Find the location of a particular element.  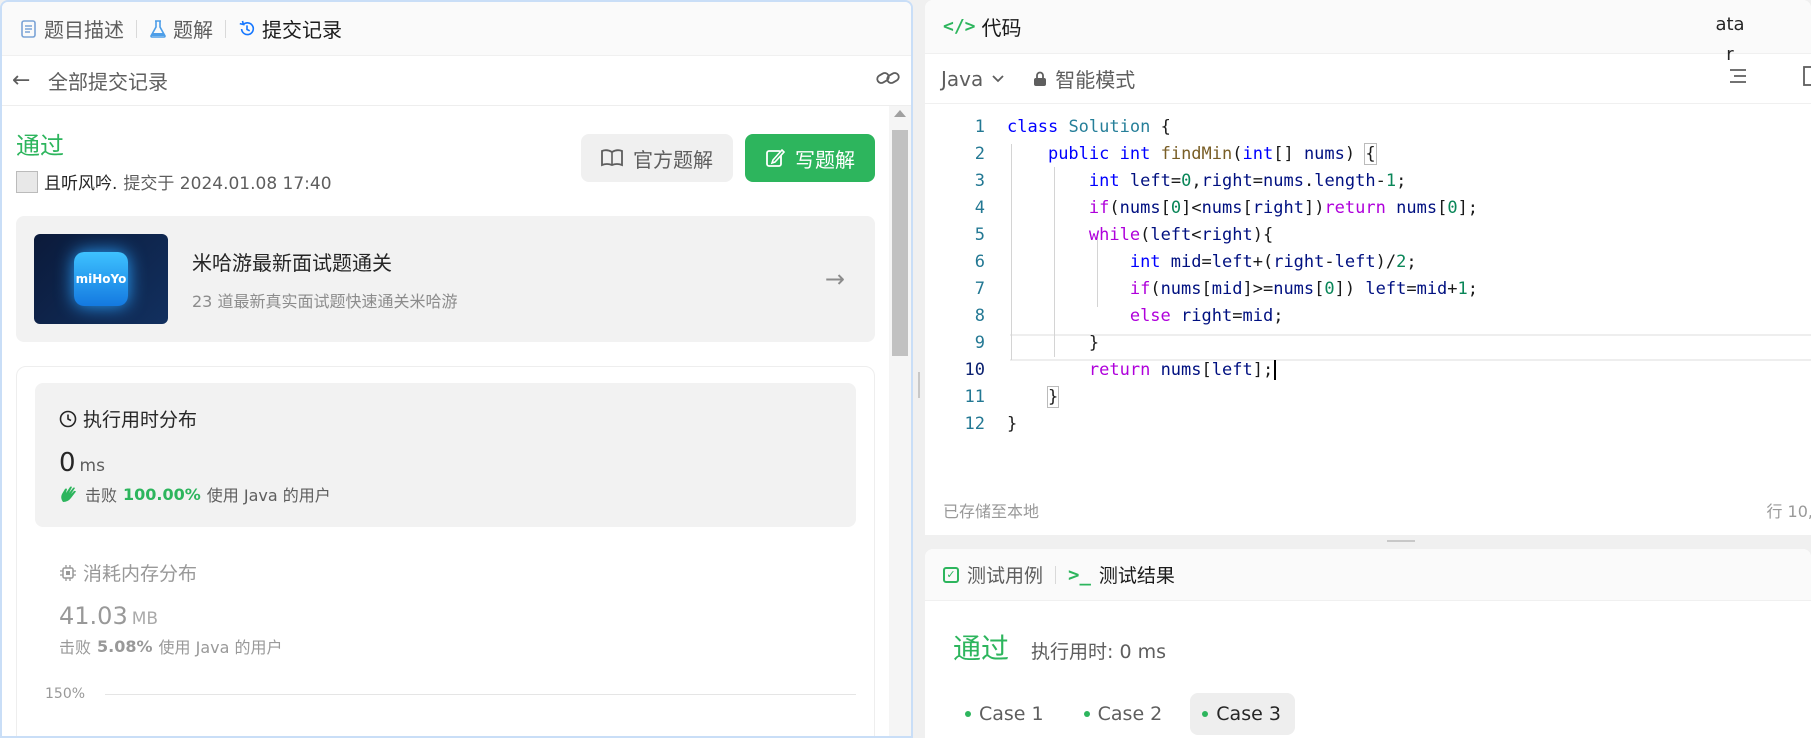

smart-mode-label: 智能模式 is located at coordinates (1095, 80).